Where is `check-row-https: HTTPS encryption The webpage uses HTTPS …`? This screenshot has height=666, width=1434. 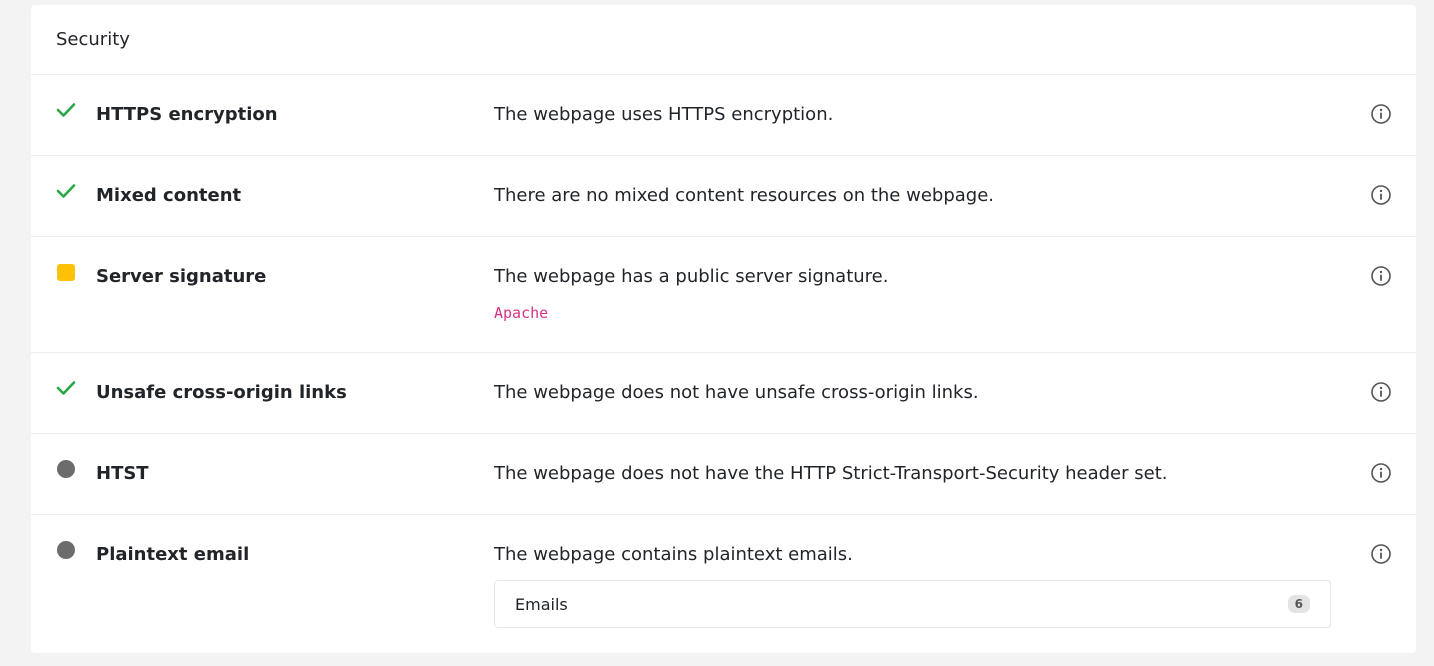
check-row-https: HTTPS encryption The webpage uses HTTPS … is located at coordinates (723, 115).